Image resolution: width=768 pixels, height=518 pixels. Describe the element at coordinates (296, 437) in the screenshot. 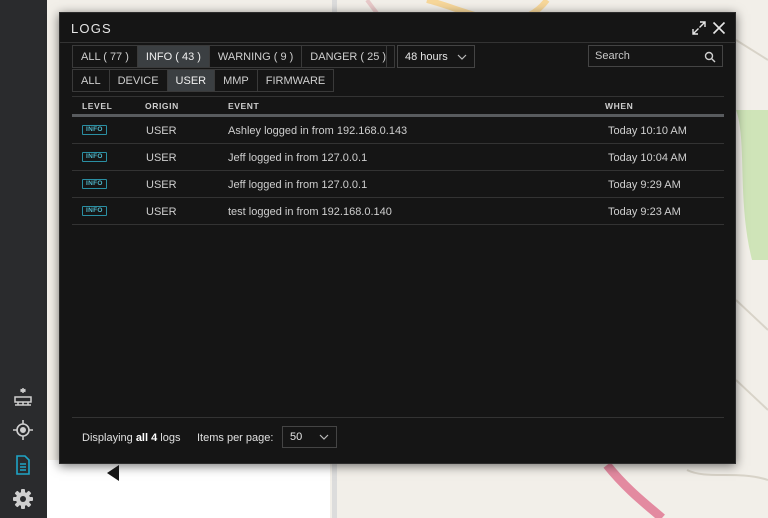

I see `items-per-page-value: 50` at that location.